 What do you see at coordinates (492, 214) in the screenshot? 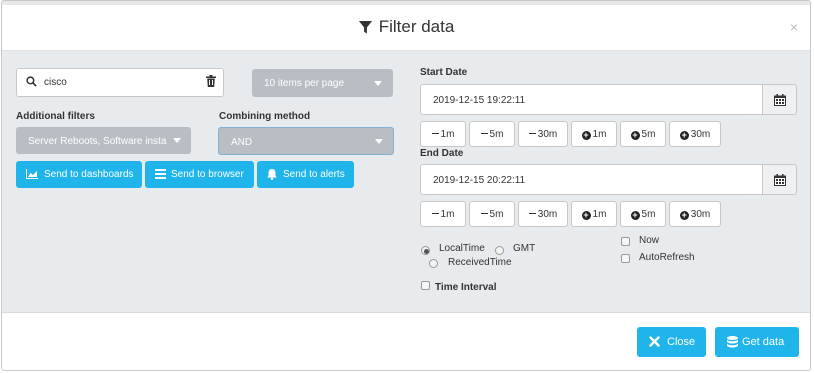
I see `end-minus-5m-button: 5m` at bounding box center [492, 214].